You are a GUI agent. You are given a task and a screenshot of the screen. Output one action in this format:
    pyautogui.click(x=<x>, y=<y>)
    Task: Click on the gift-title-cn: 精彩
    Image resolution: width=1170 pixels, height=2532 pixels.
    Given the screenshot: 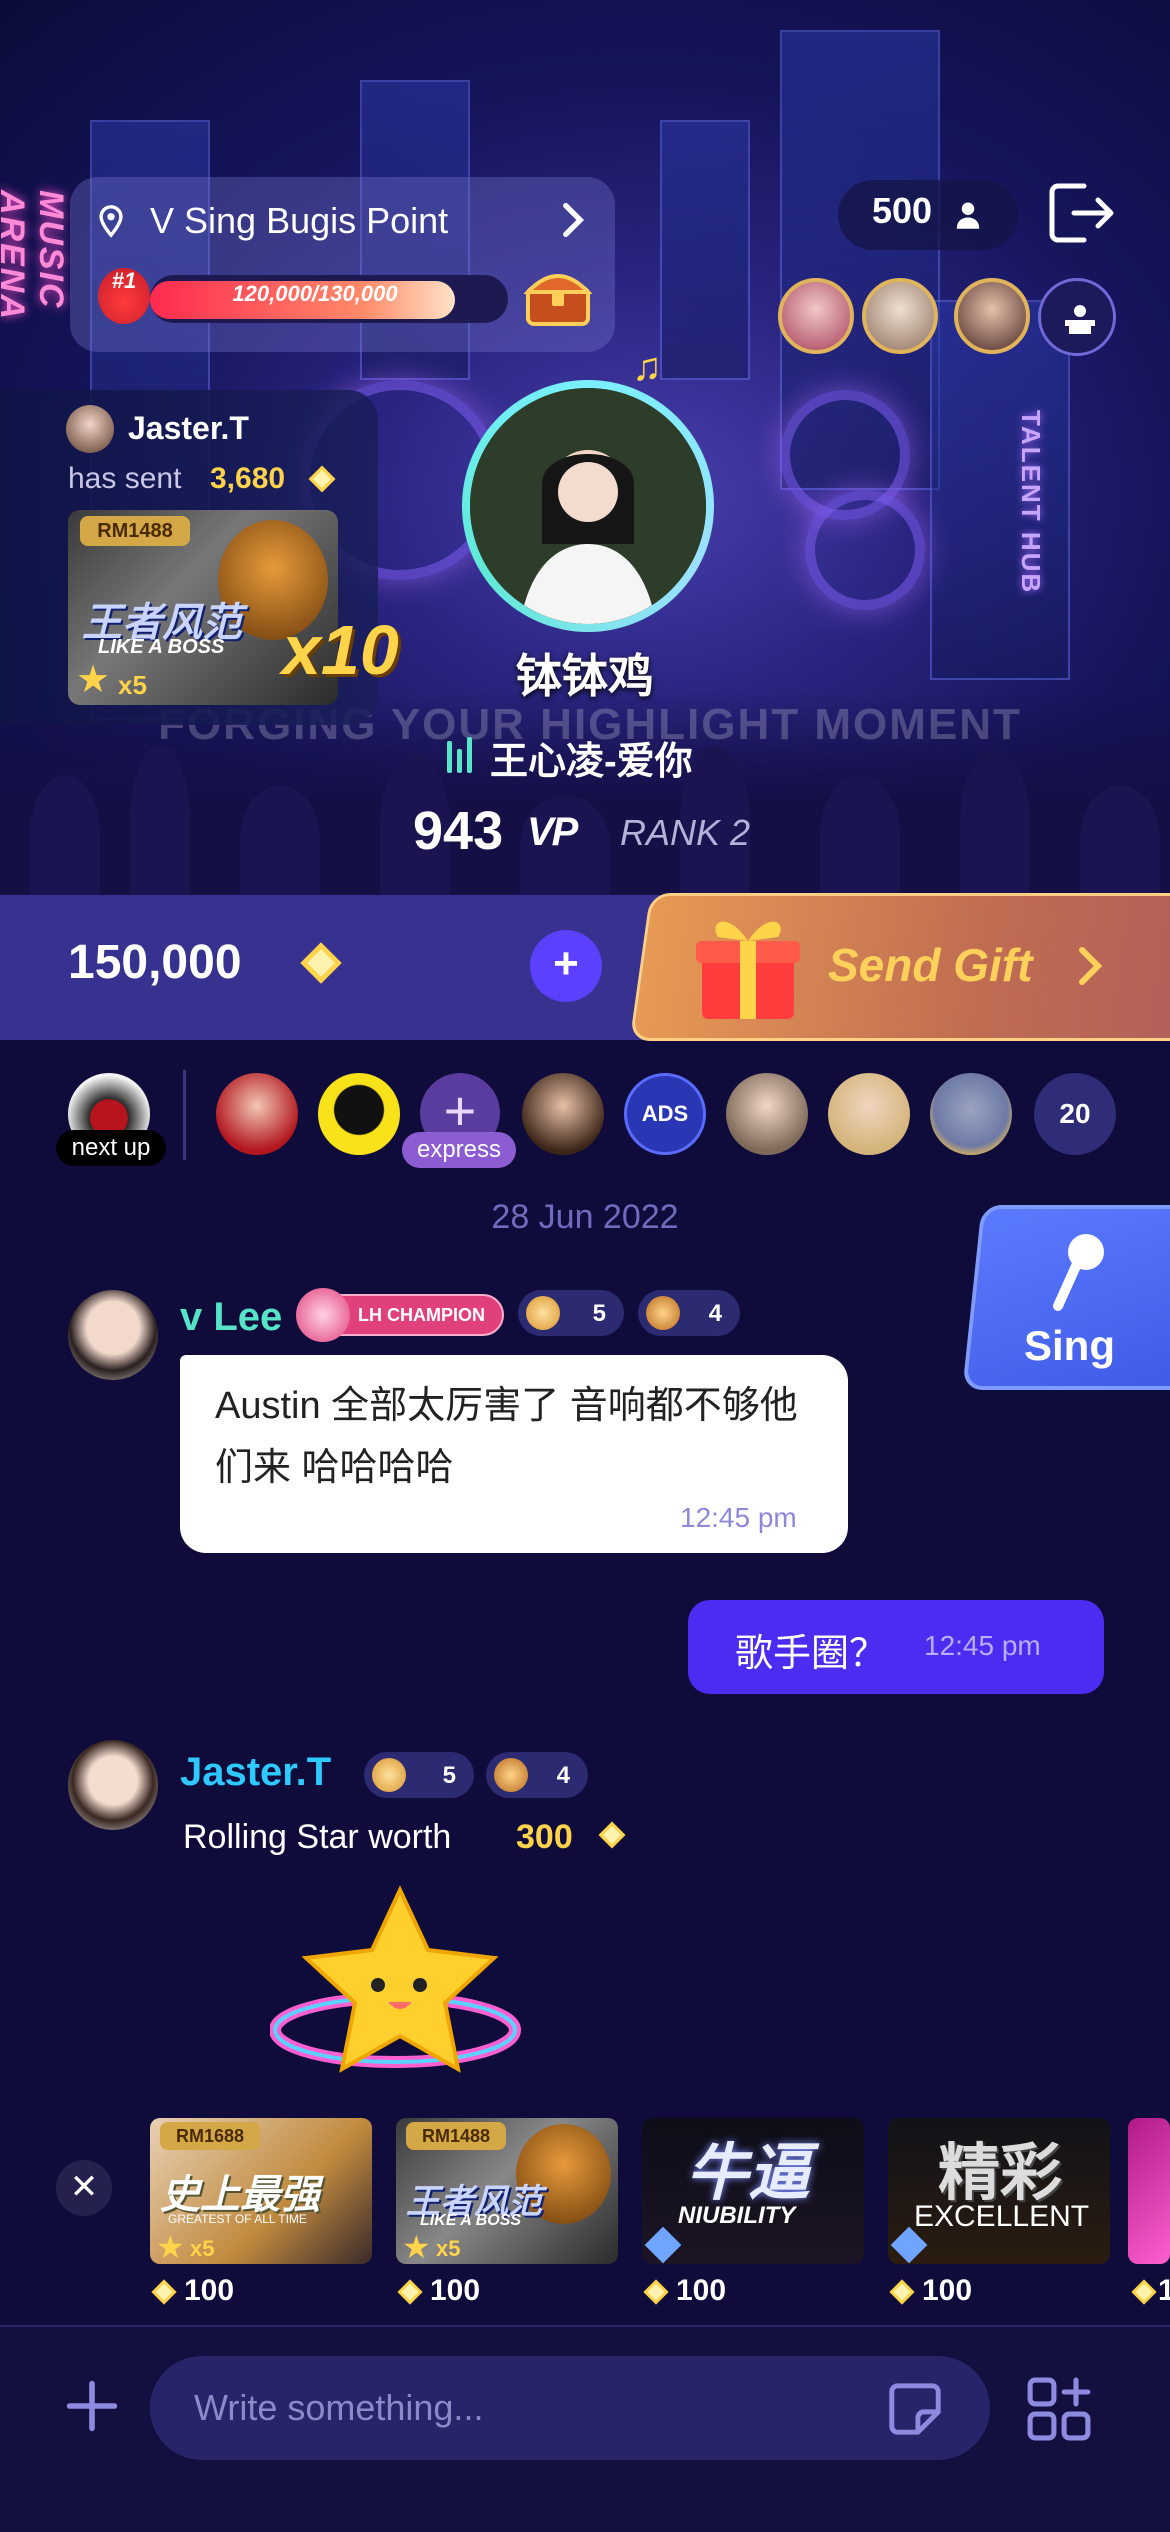 What is the action you would take?
    pyautogui.click(x=1000, y=2173)
    